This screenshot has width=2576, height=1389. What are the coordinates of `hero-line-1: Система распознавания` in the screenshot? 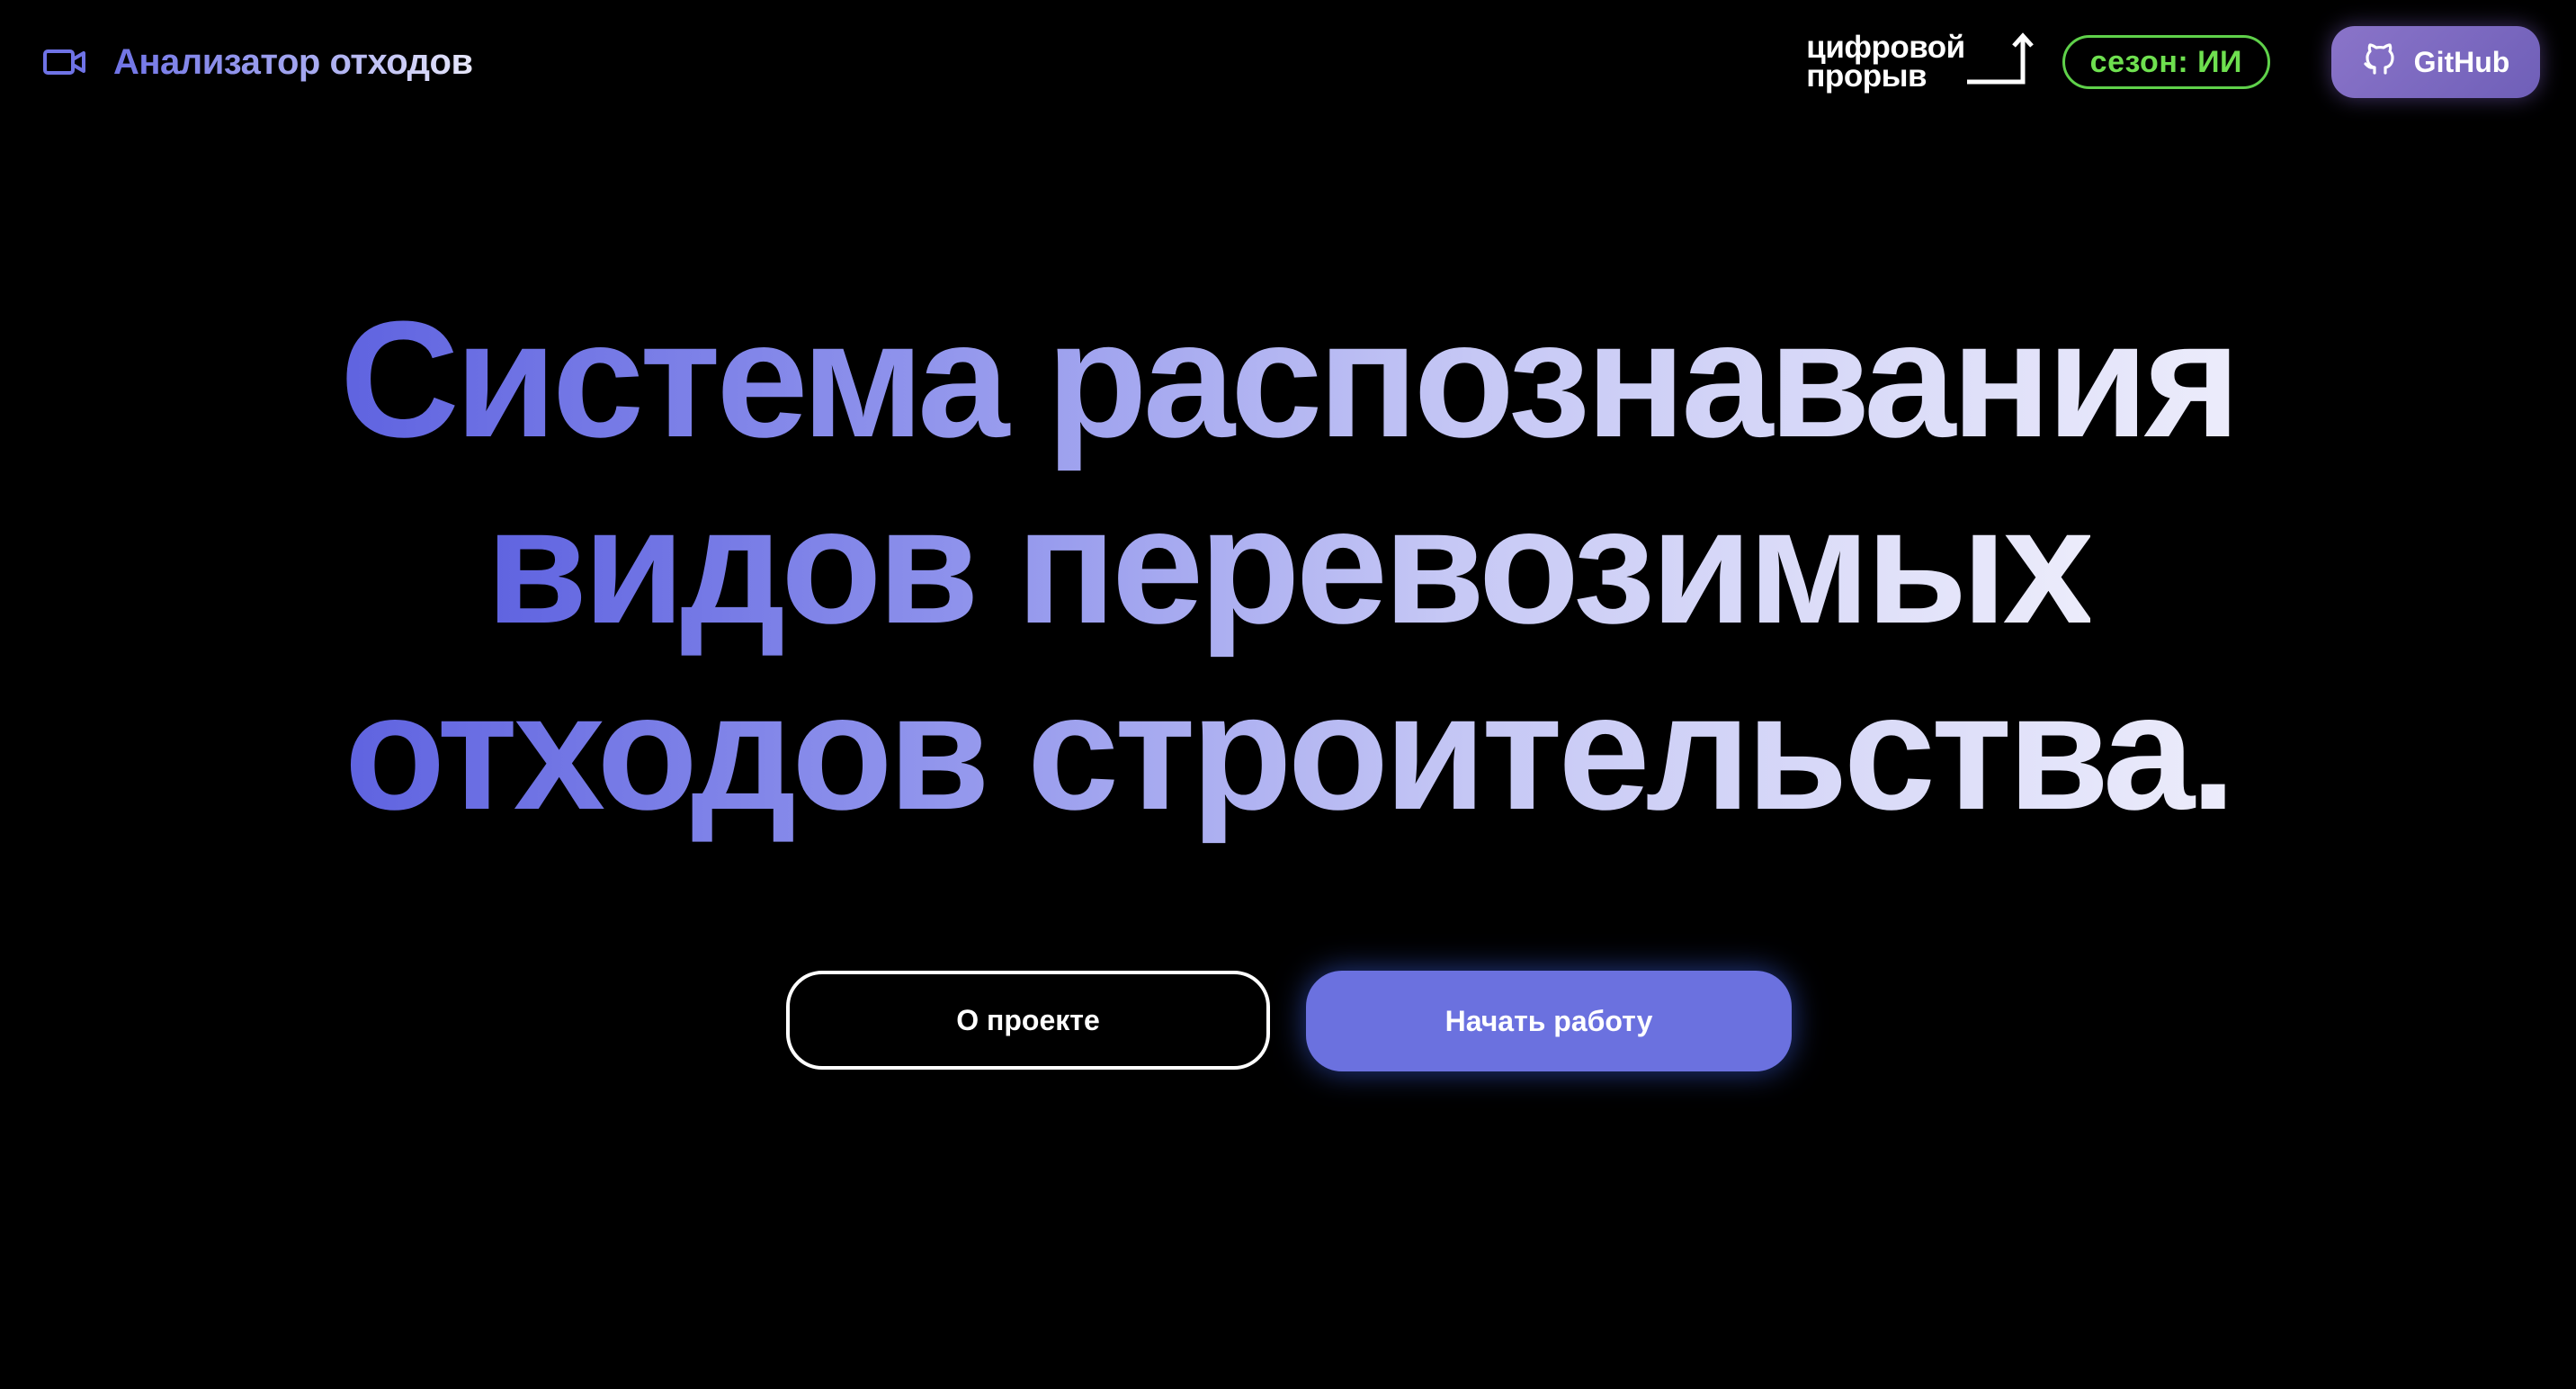 It's located at (1290, 378).